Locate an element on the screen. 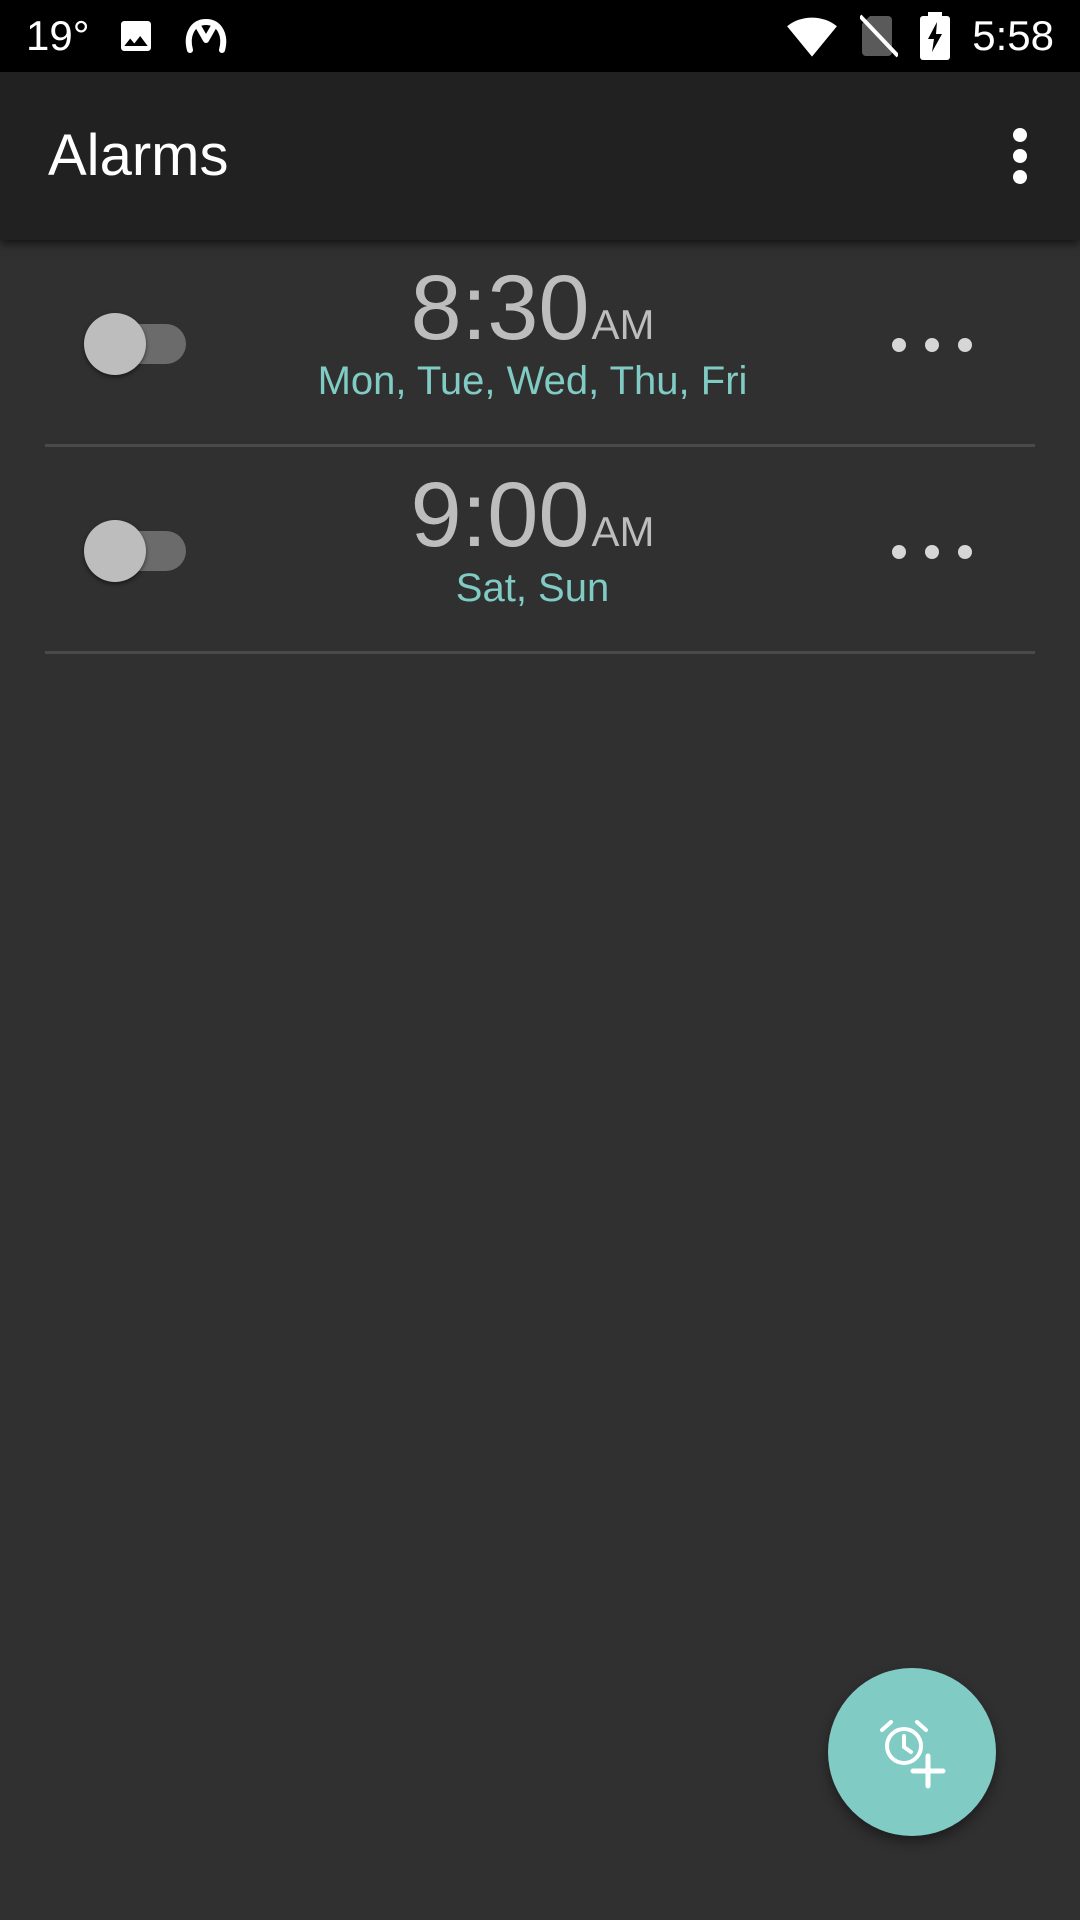  alarm-time: 9:00 AM is located at coordinates (532, 515).